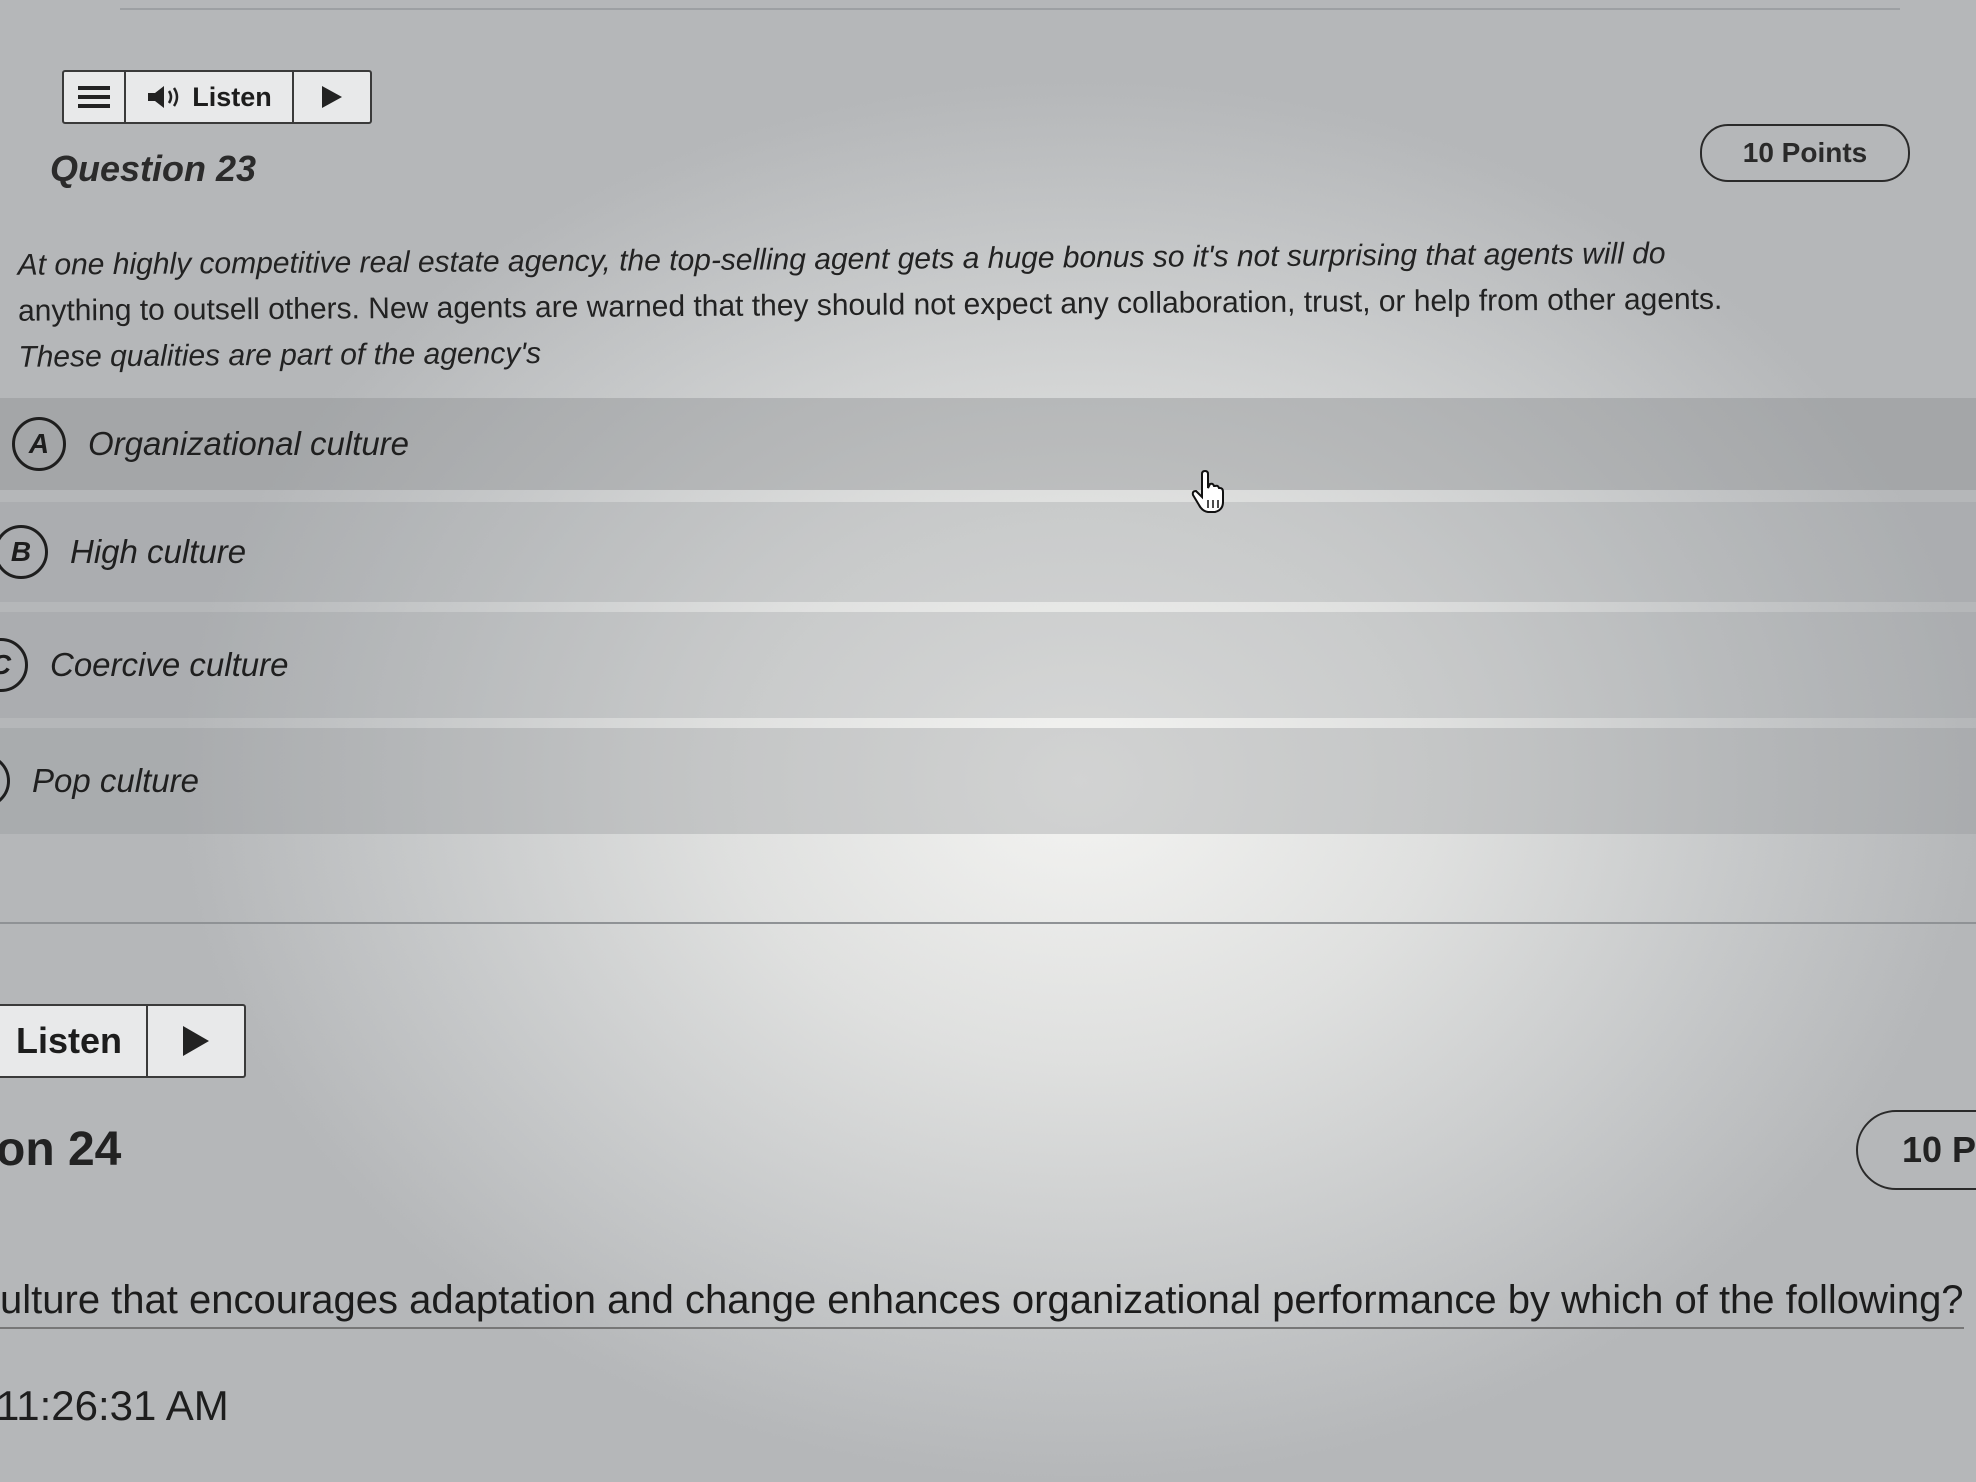  Describe the element at coordinates (988, 665) in the screenshot. I see `answer-option-c: C Coercive culture` at that location.